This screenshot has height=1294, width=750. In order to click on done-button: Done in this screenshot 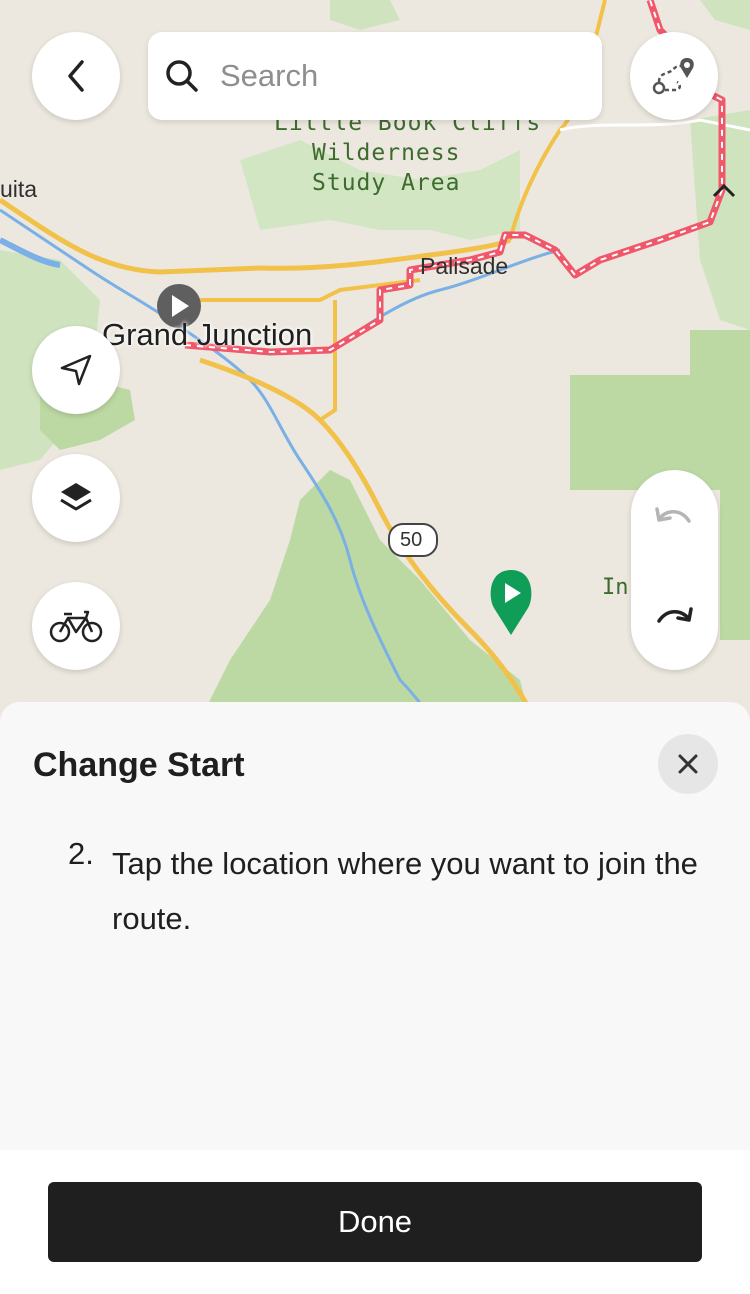, I will do `click(375, 1222)`.